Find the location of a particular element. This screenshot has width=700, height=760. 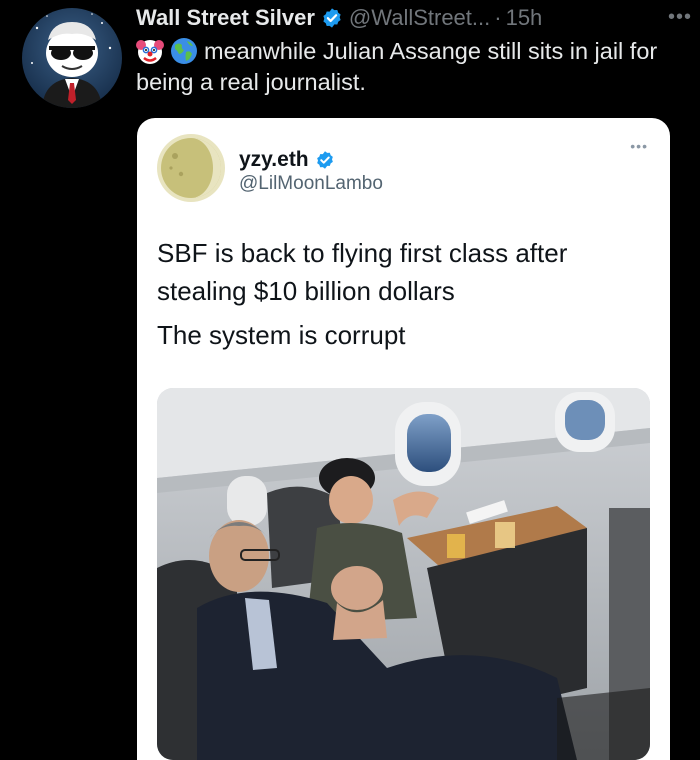

clown-face-emoji is located at coordinates (150, 51).